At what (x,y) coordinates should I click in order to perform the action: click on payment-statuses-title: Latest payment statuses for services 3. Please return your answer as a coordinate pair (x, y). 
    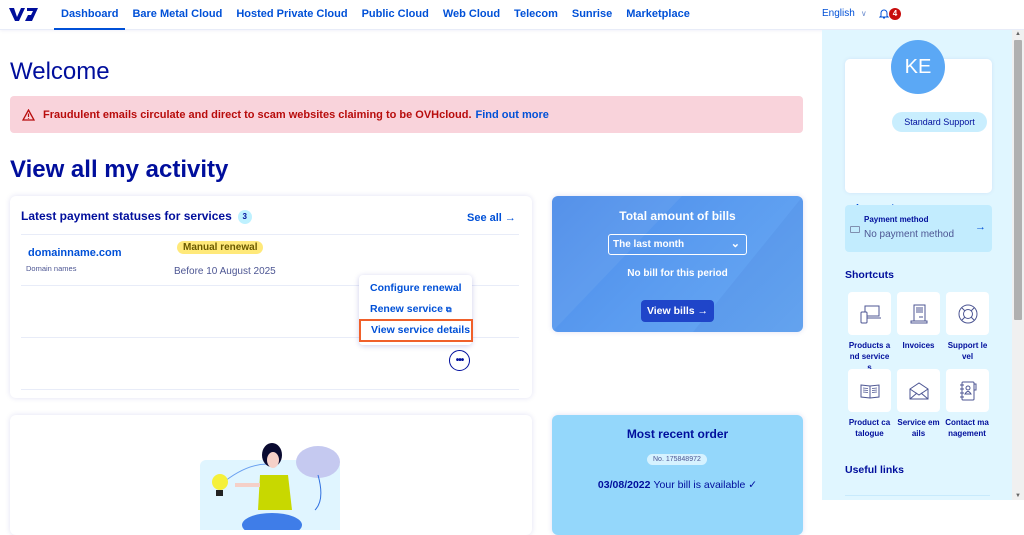
    Looking at the image, I should click on (136, 216).